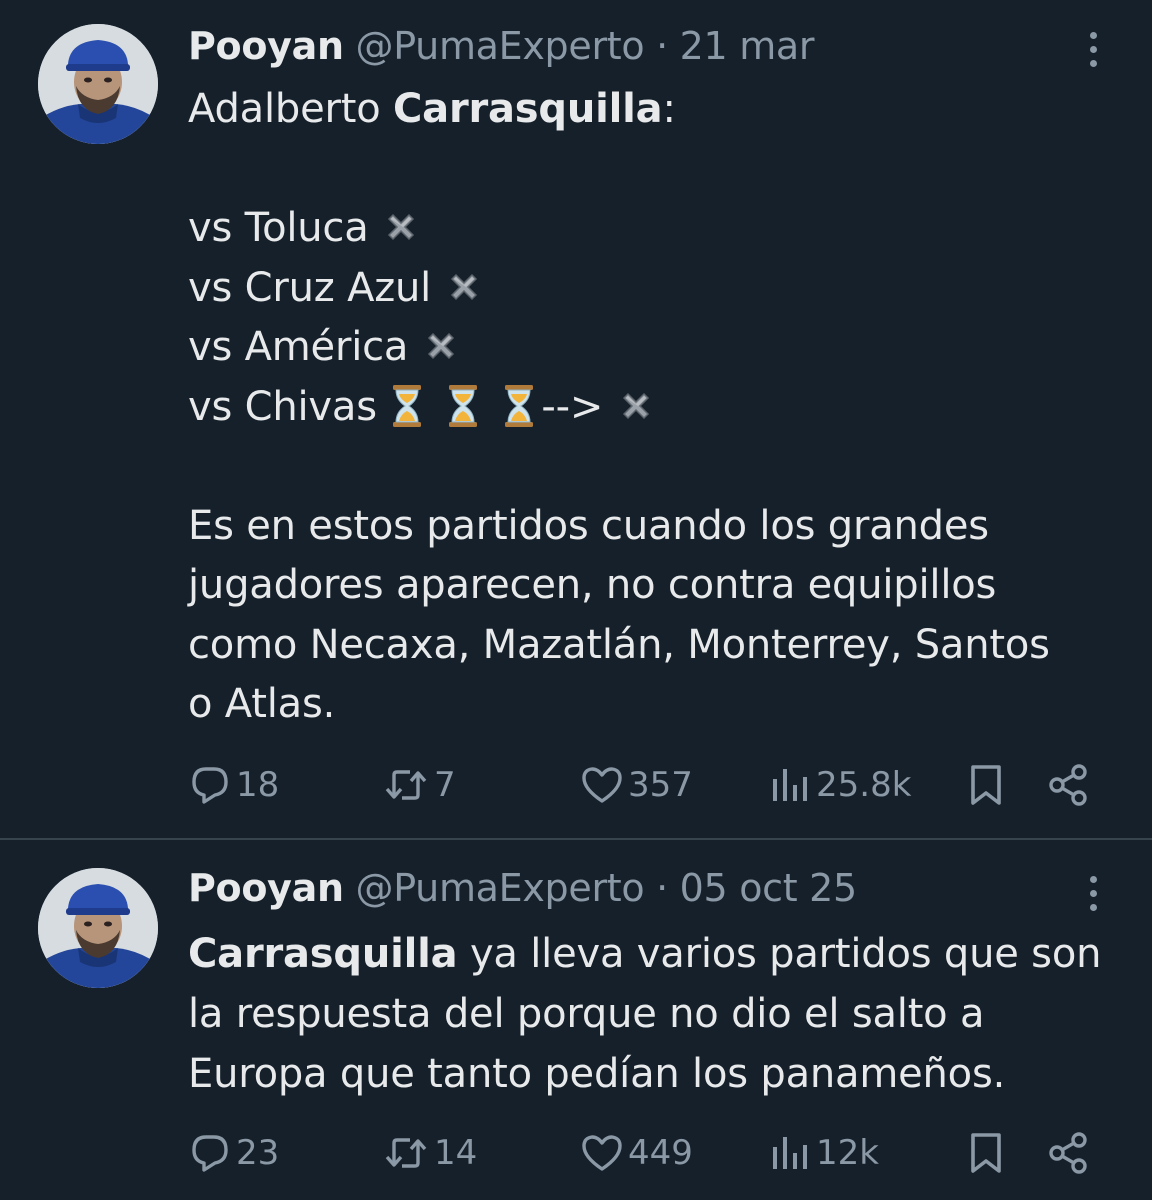 This screenshot has height=1200, width=1152. Describe the element at coordinates (258, 785) in the screenshot. I see `reply-count: 18` at that location.